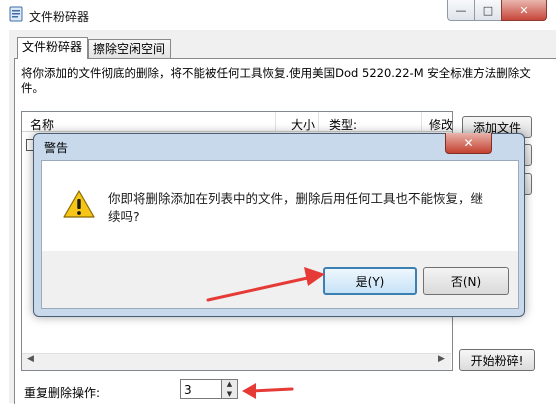  I want to click on scroll-left-icon: ◀, so click(30, 359).